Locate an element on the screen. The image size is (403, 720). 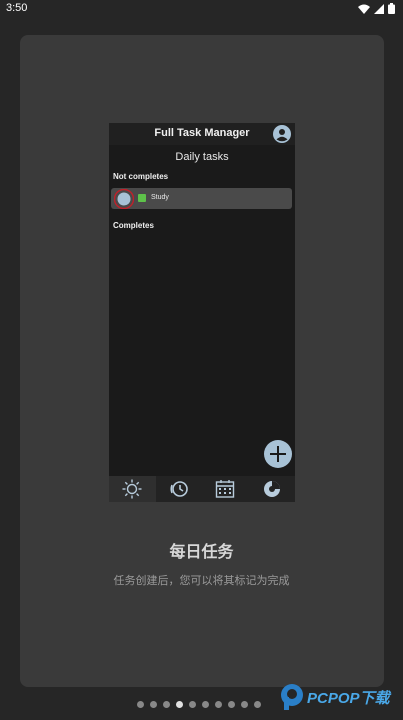
sun-icon is located at coordinates (132, 489).